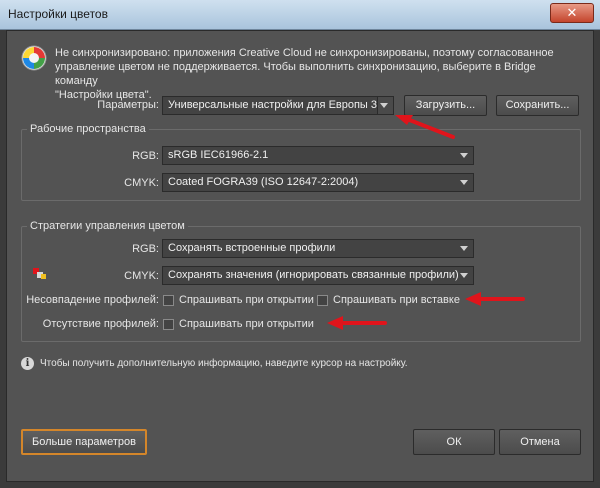 This screenshot has height=488, width=600. I want to click on title-bar: Настройки цветов ✕, so click(300, 15).